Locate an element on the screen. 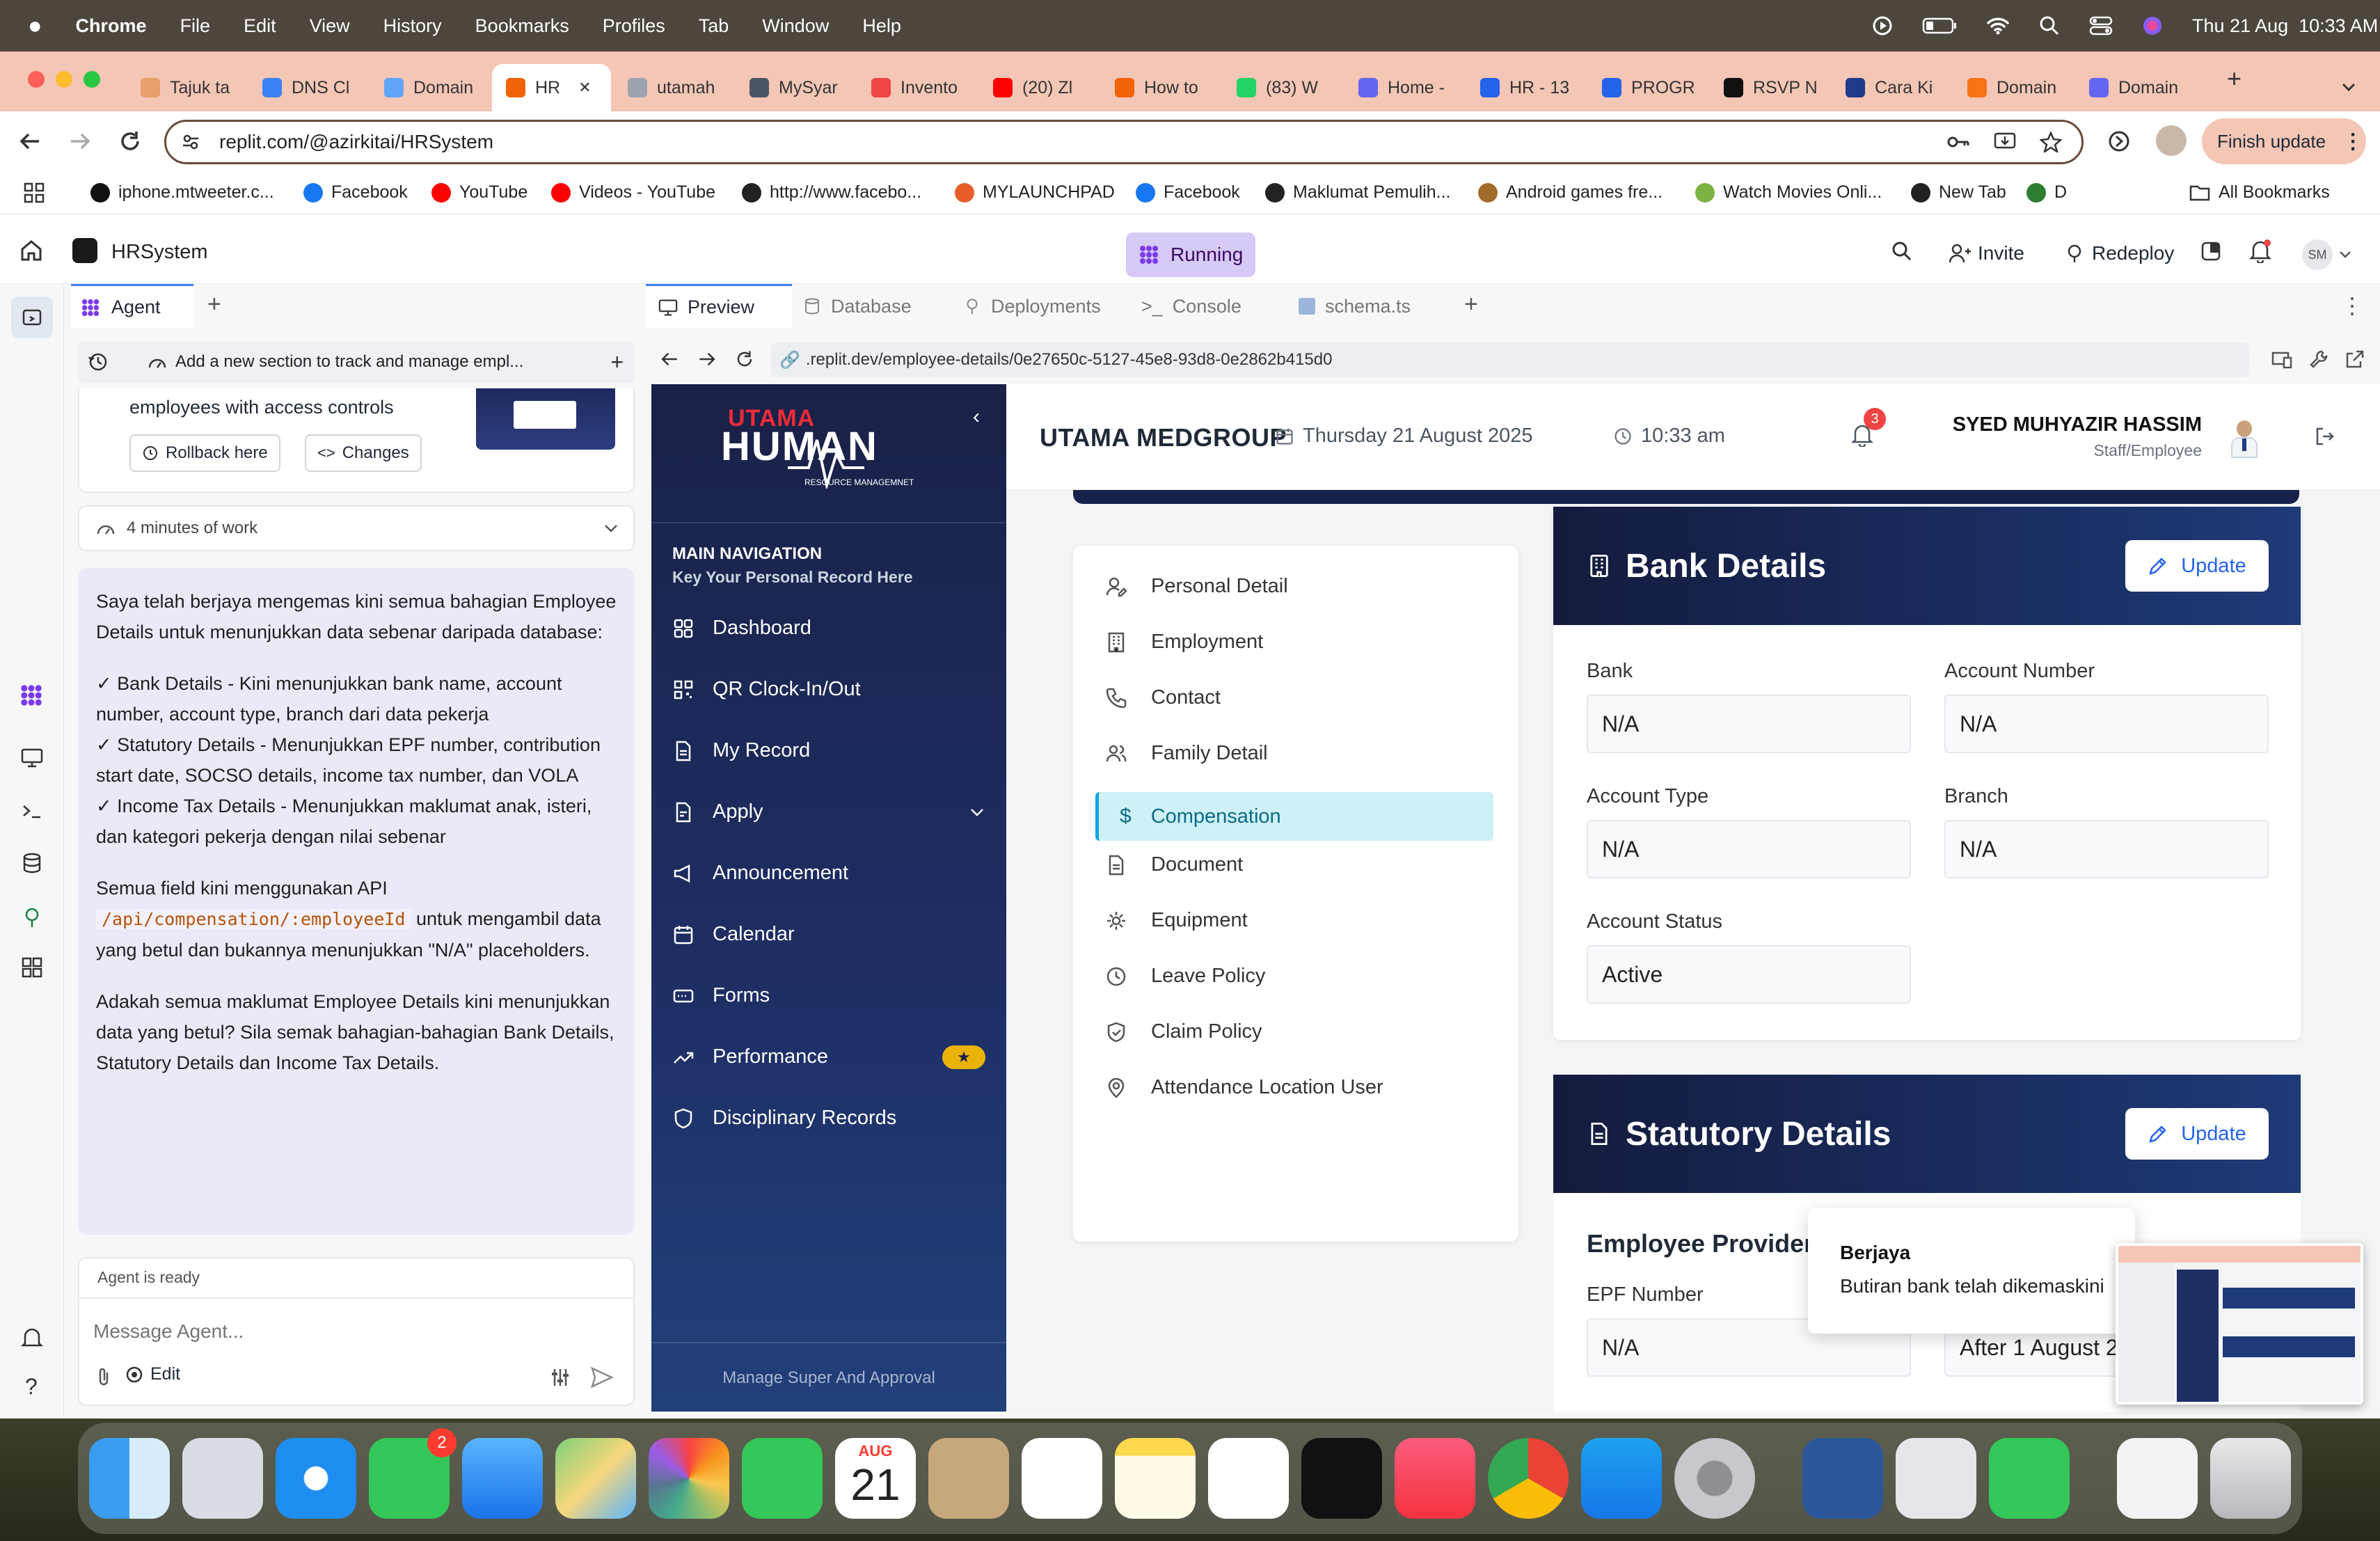  menu-bookmarks: Bookmarks is located at coordinates (522, 26).